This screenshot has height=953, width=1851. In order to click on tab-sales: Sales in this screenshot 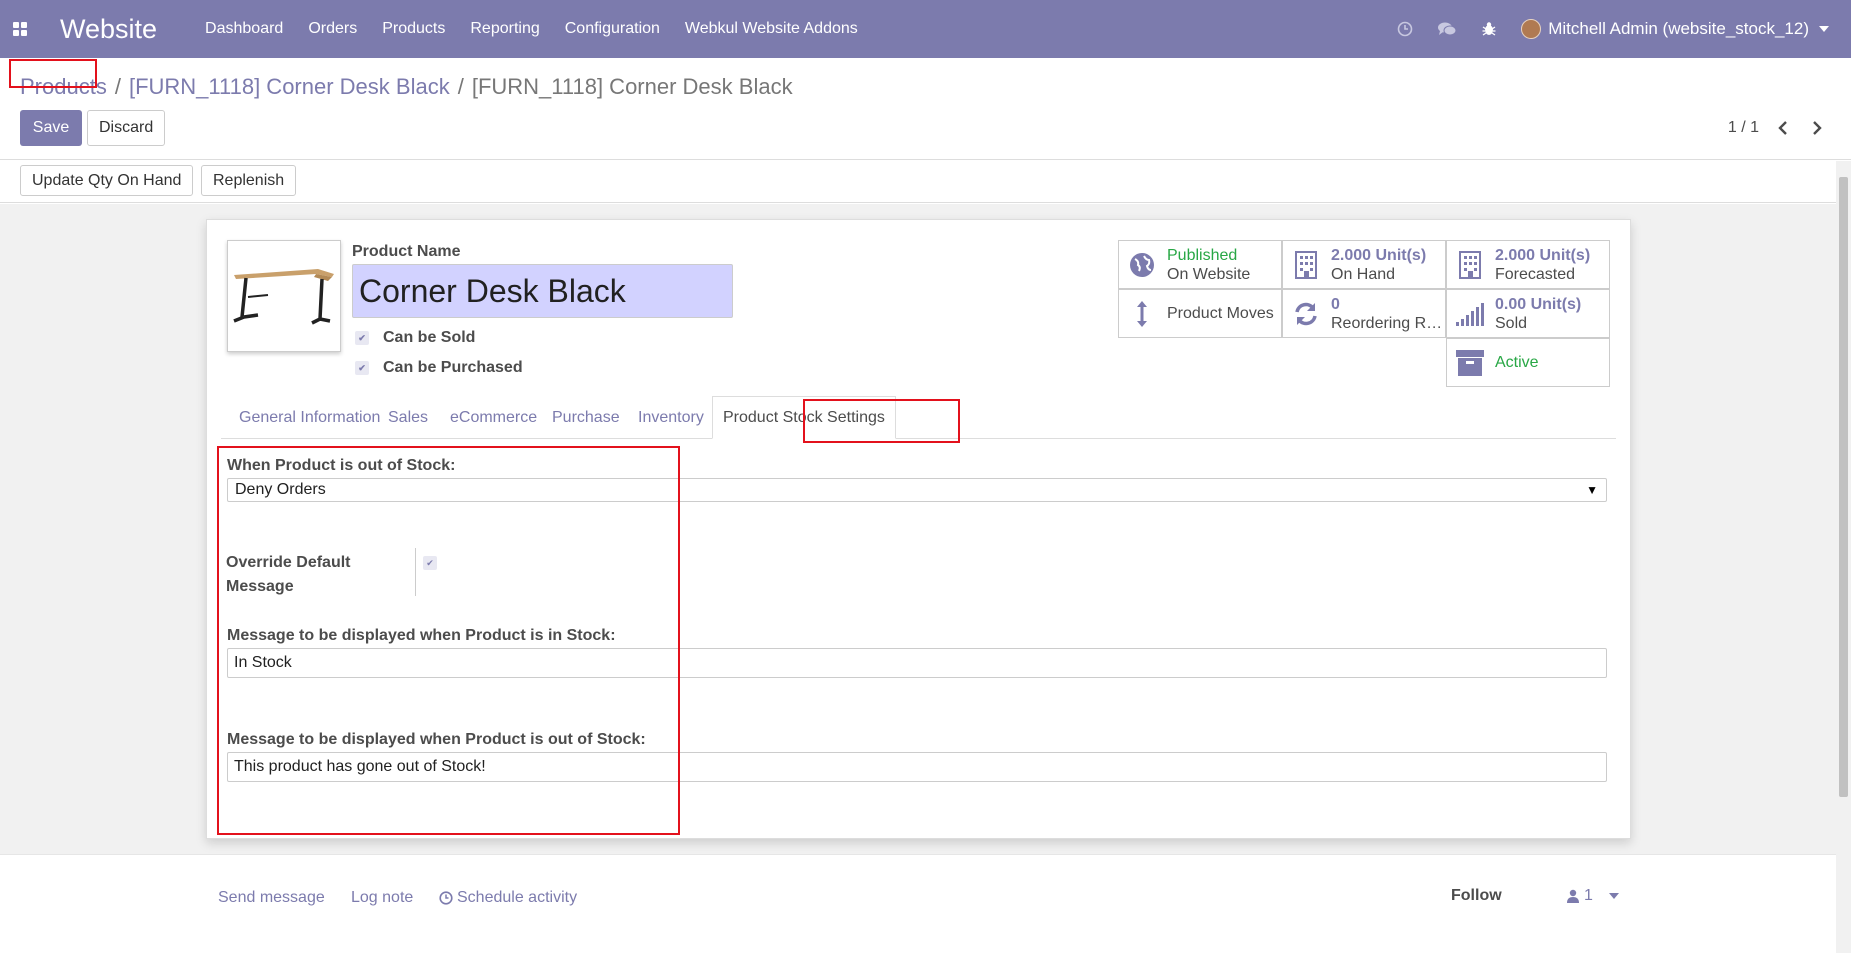, I will do `click(408, 417)`.